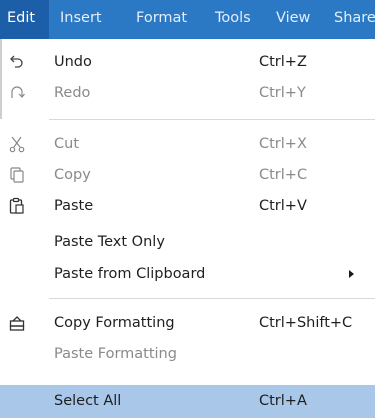  What do you see at coordinates (109, 242) in the screenshot?
I see `menu-item-label: Paste Text Only` at bounding box center [109, 242].